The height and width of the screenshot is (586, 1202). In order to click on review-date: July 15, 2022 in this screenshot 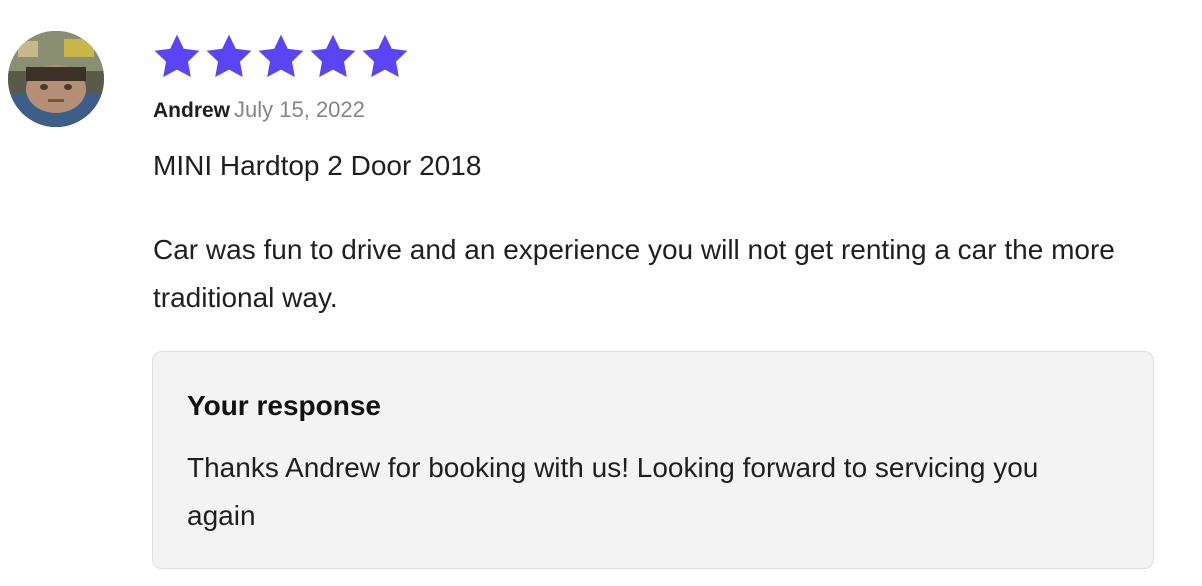, I will do `click(299, 109)`.